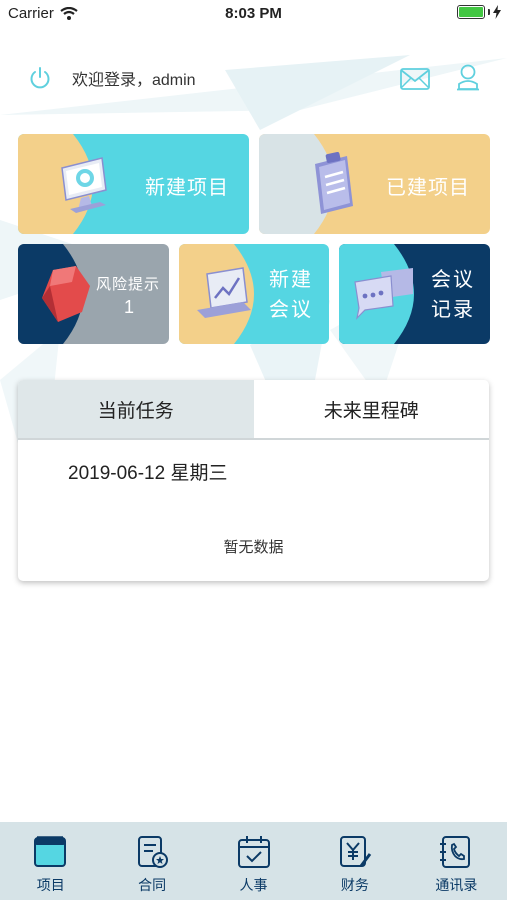 The image size is (507, 900). What do you see at coordinates (93, 294) in the screenshot?
I see `risk-alert-tile: 风险提示 1` at bounding box center [93, 294].